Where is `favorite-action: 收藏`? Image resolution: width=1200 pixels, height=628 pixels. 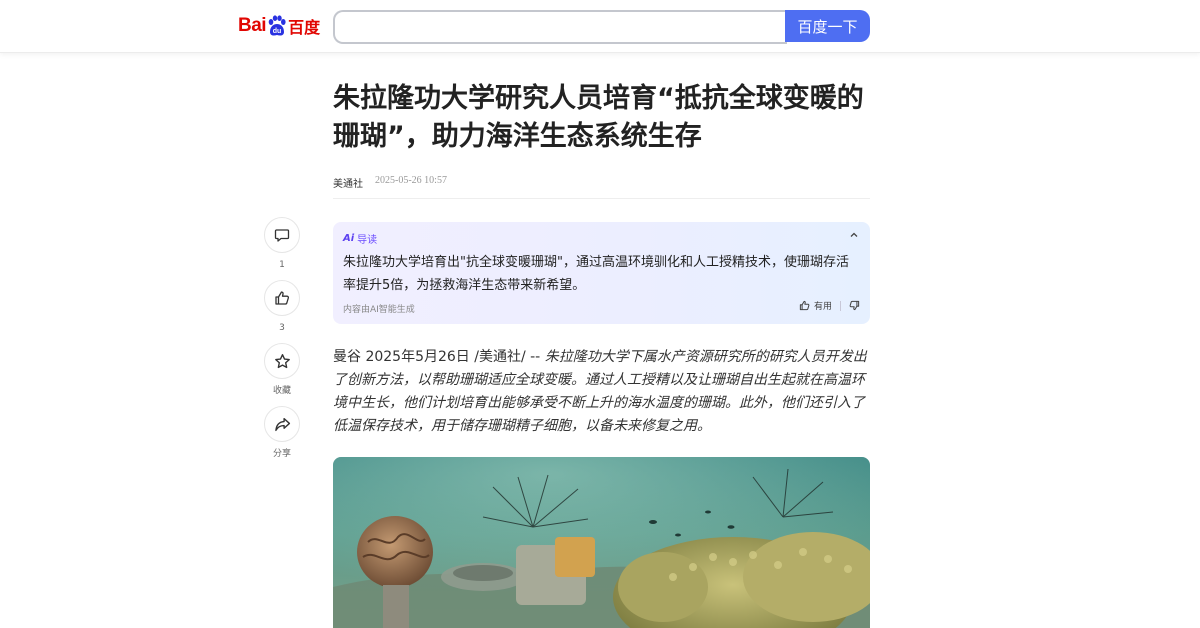
favorite-action: 收藏 is located at coordinates (282, 370).